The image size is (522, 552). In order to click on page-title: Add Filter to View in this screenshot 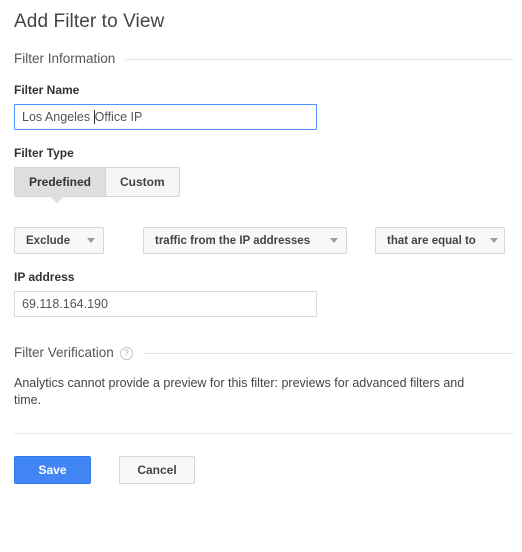, I will do `click(89, 21)`.